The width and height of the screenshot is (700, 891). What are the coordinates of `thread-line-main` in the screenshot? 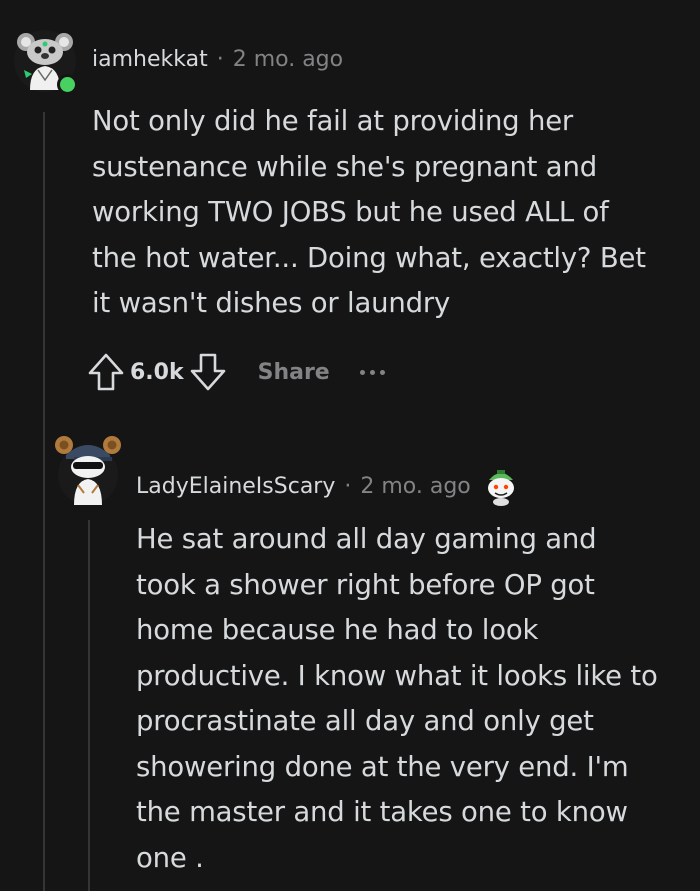 It's located at (44, 501).